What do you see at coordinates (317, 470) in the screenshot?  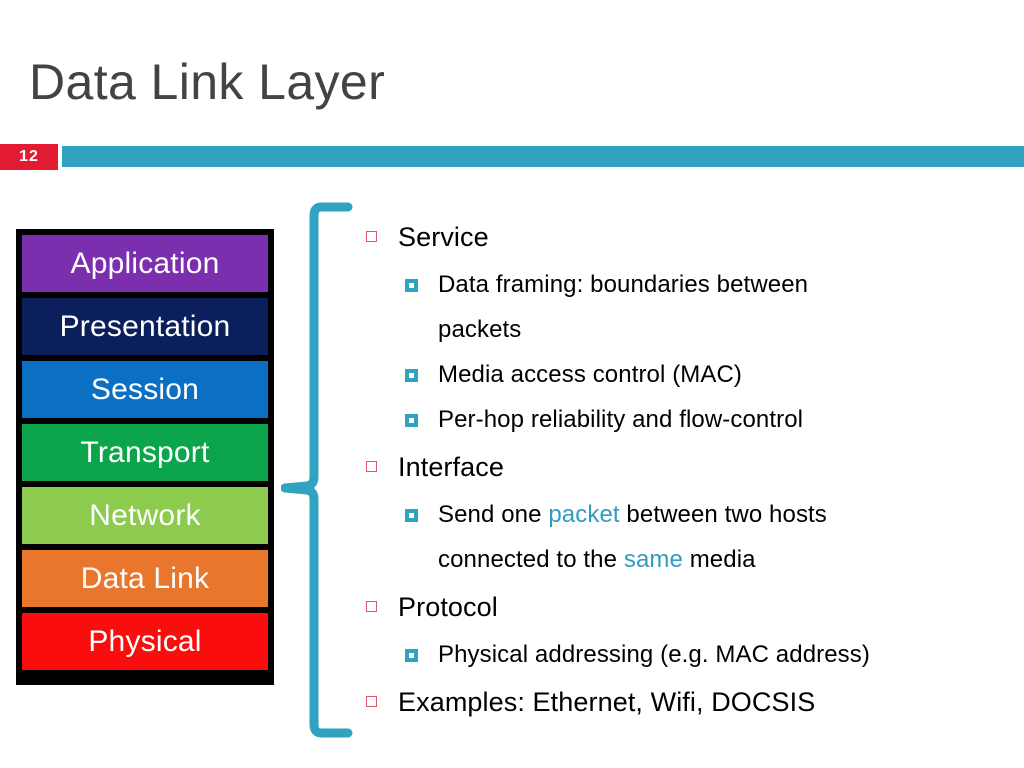 I see `curly-brace-callout` at bounding box center [317, 470].